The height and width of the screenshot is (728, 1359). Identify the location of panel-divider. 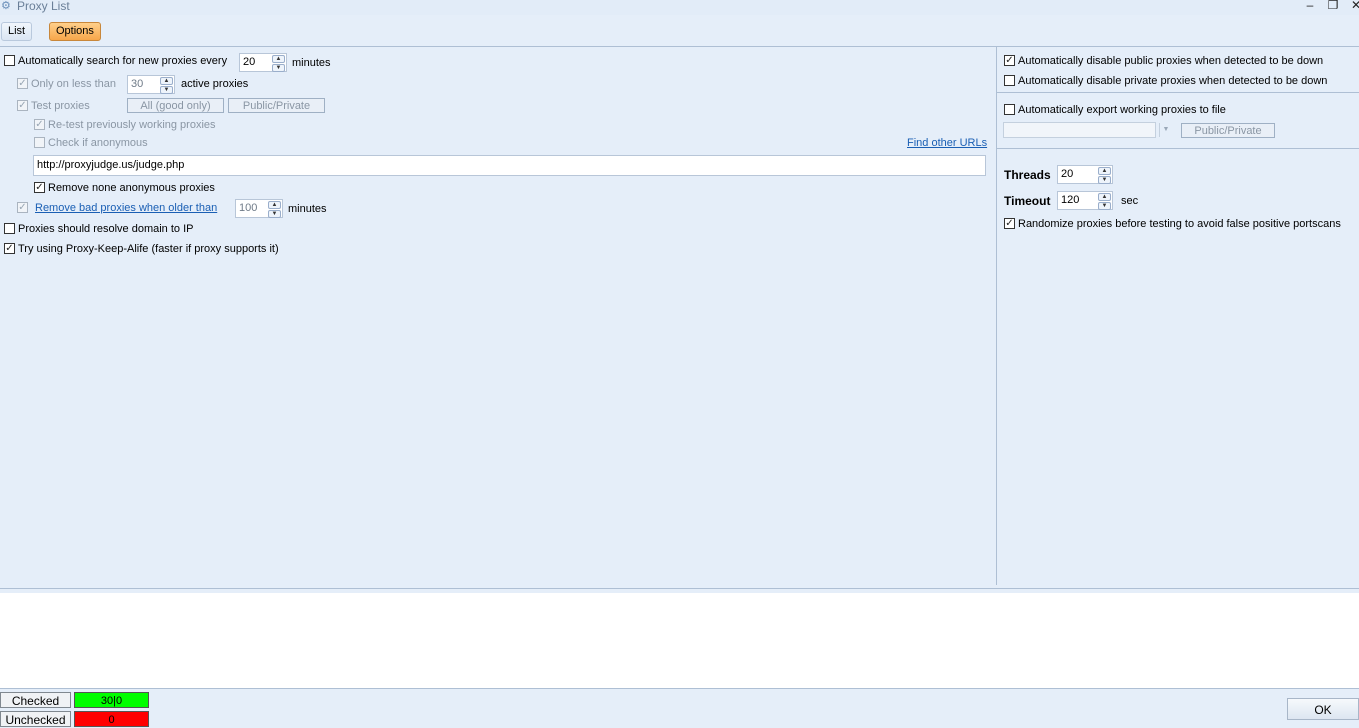
(996, 316).